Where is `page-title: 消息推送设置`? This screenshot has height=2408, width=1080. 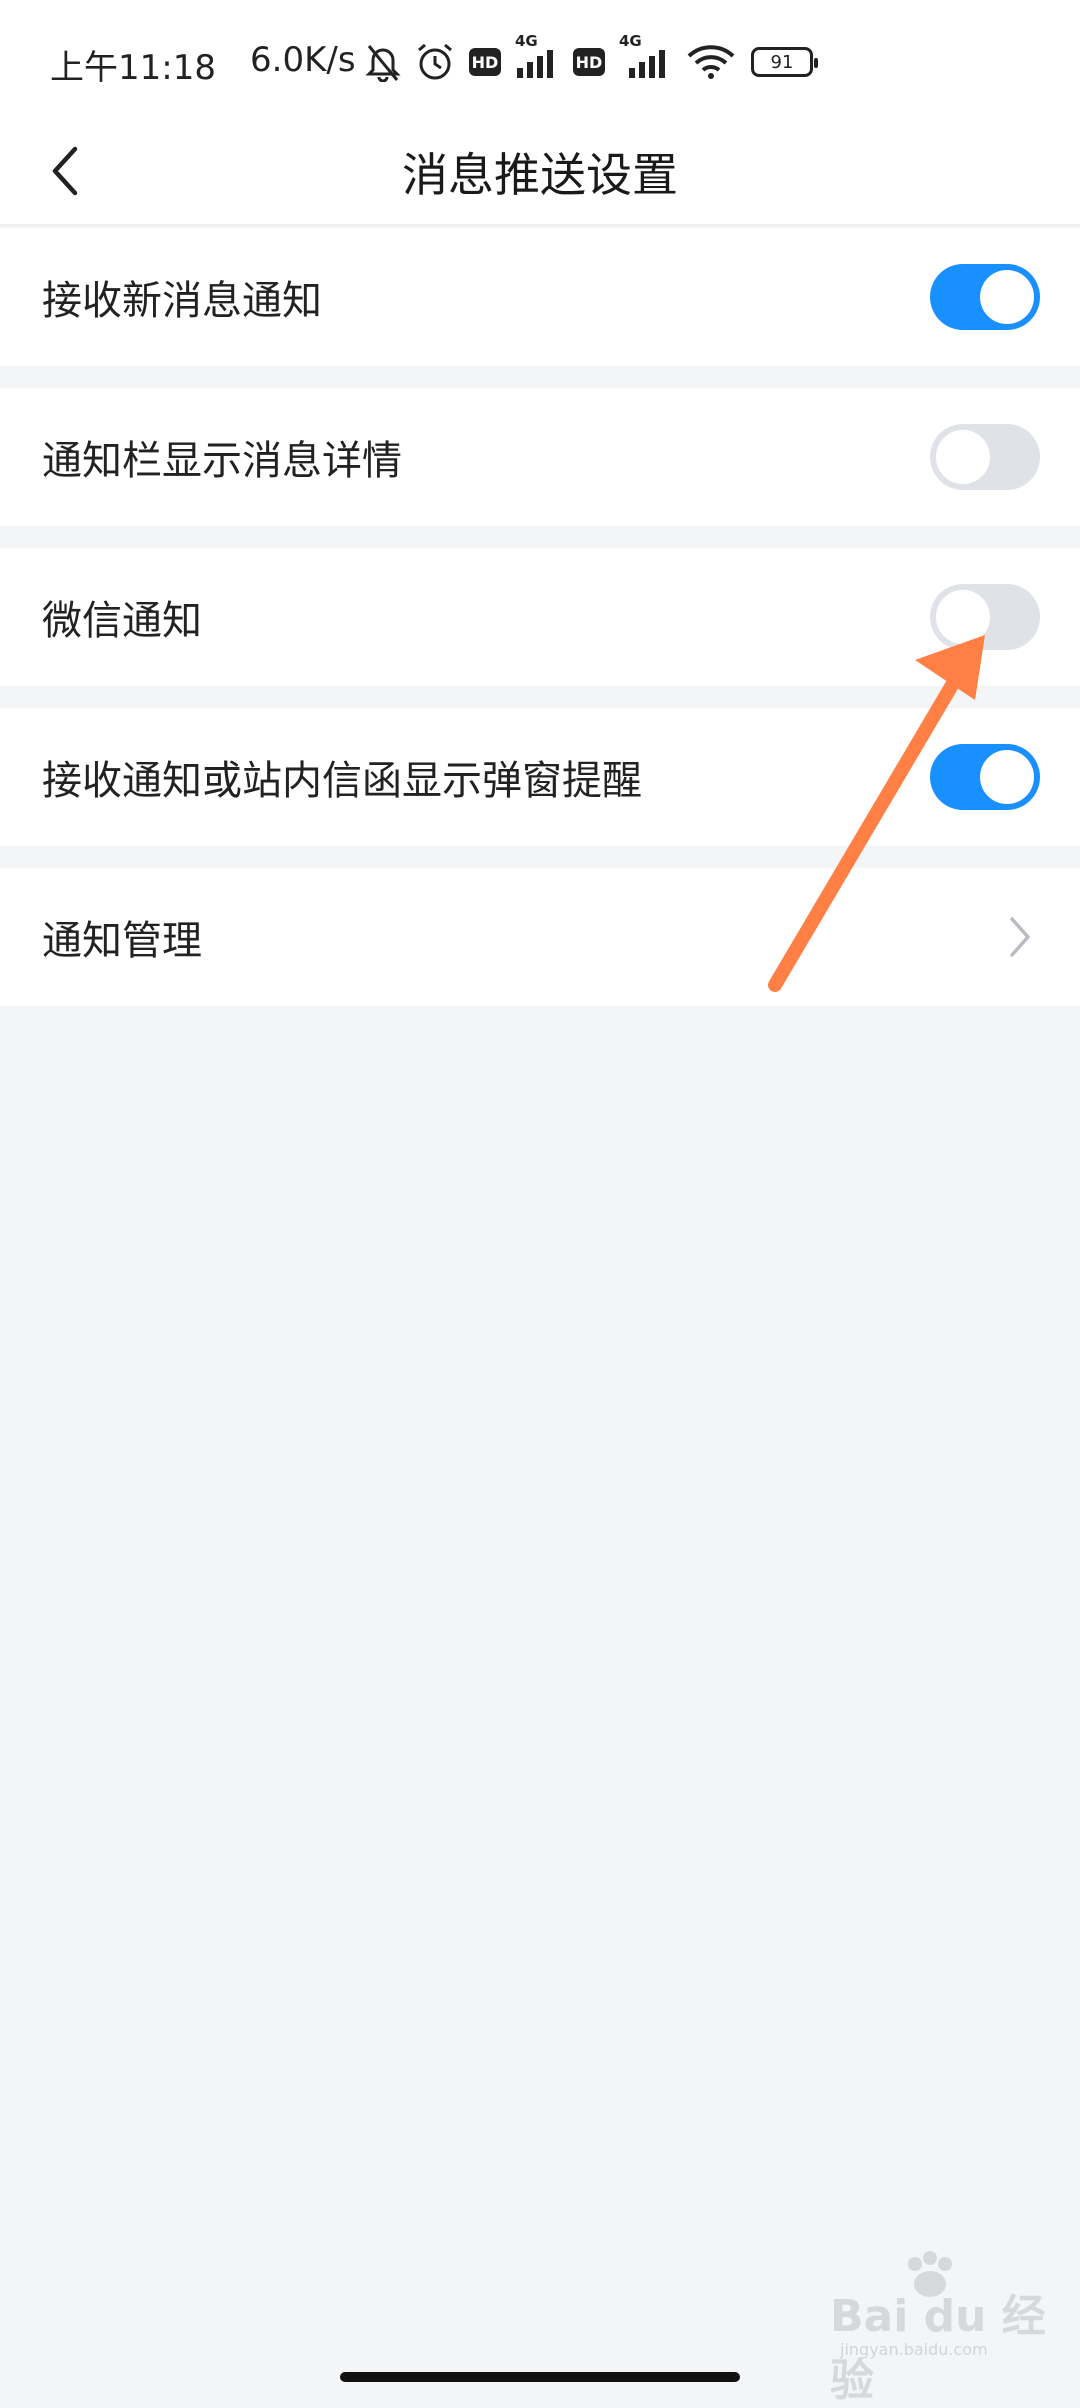 page-title: 消息推送设置 is located at coordinates (540, 175).